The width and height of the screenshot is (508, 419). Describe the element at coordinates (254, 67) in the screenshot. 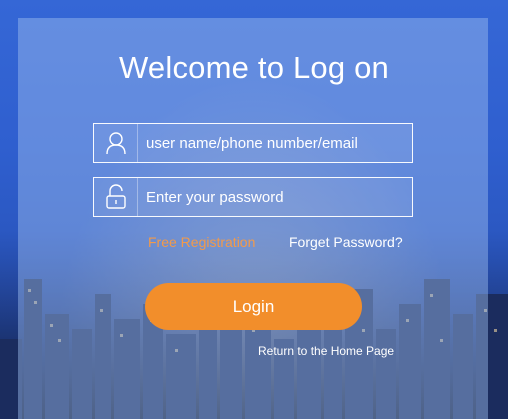

I see `page-title: Welcome to Log on` at that location.